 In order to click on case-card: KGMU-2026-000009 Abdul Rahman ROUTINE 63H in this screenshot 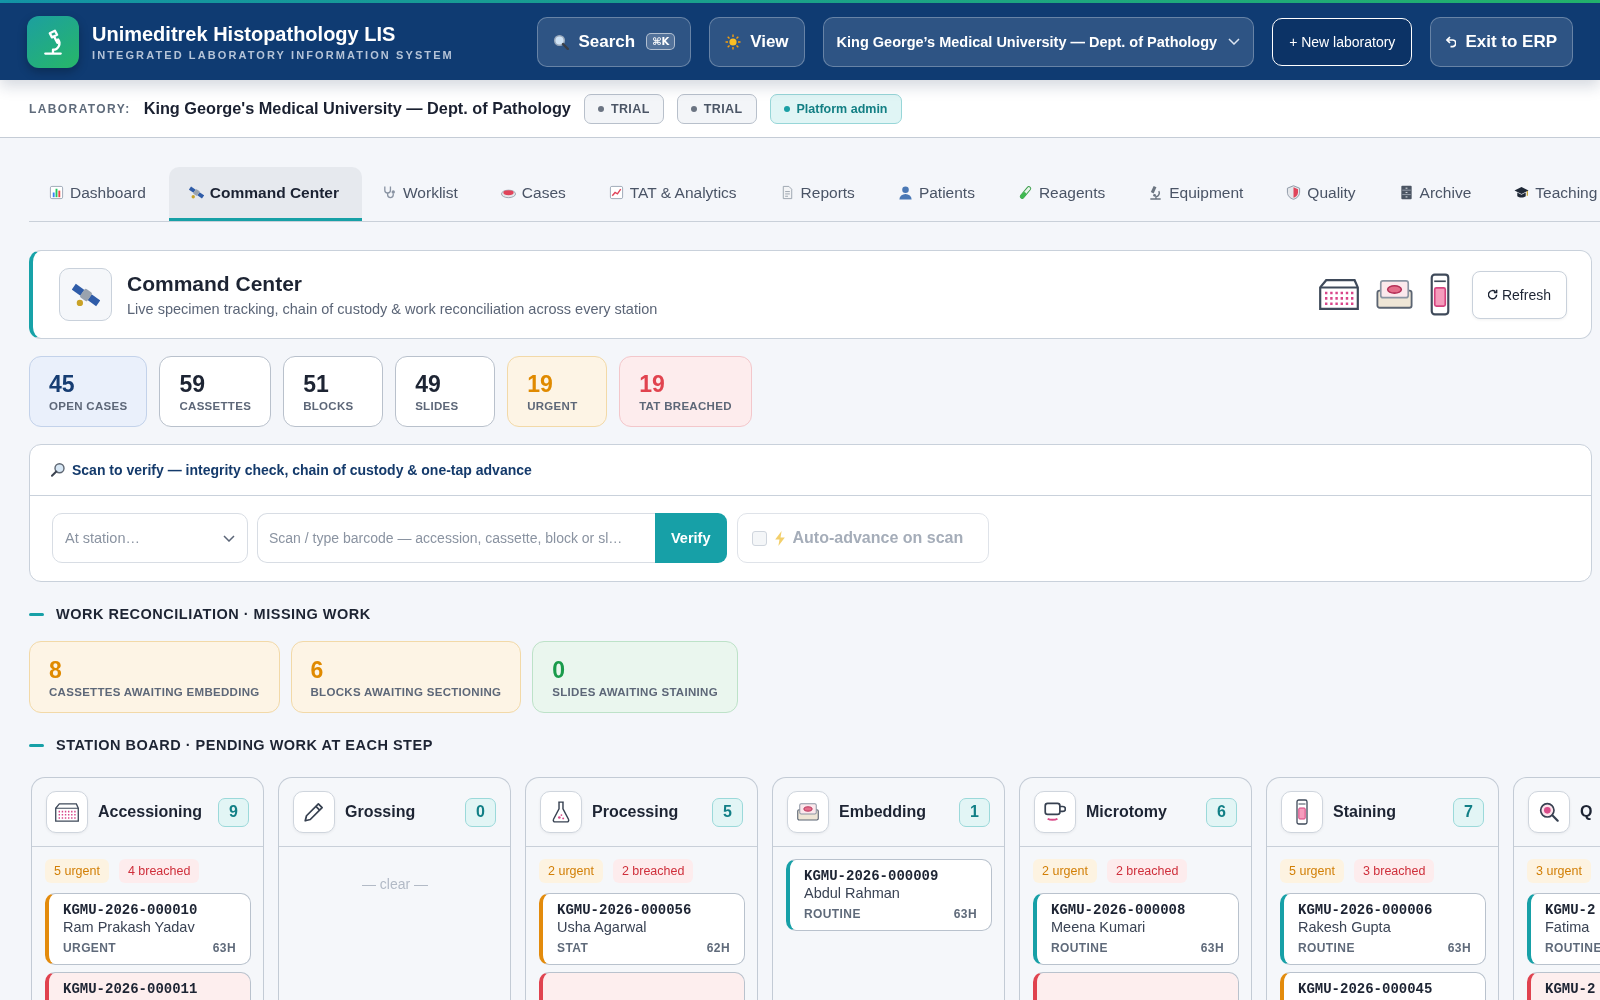, I will do `click(889, 895)`.